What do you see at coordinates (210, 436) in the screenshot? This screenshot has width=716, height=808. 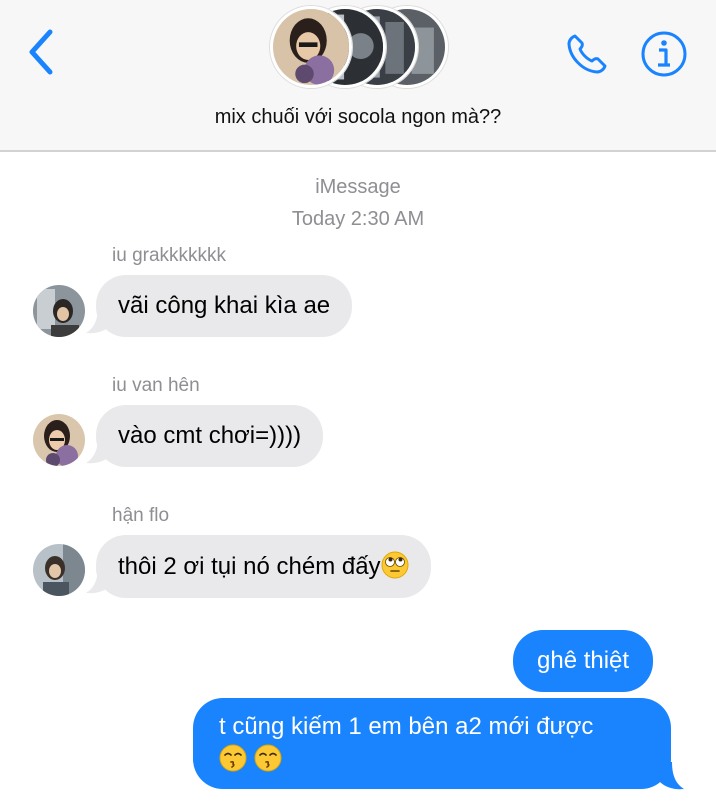 I see `incoming-message: vào cmt chơi=))))` at bounding box center [210, 436].